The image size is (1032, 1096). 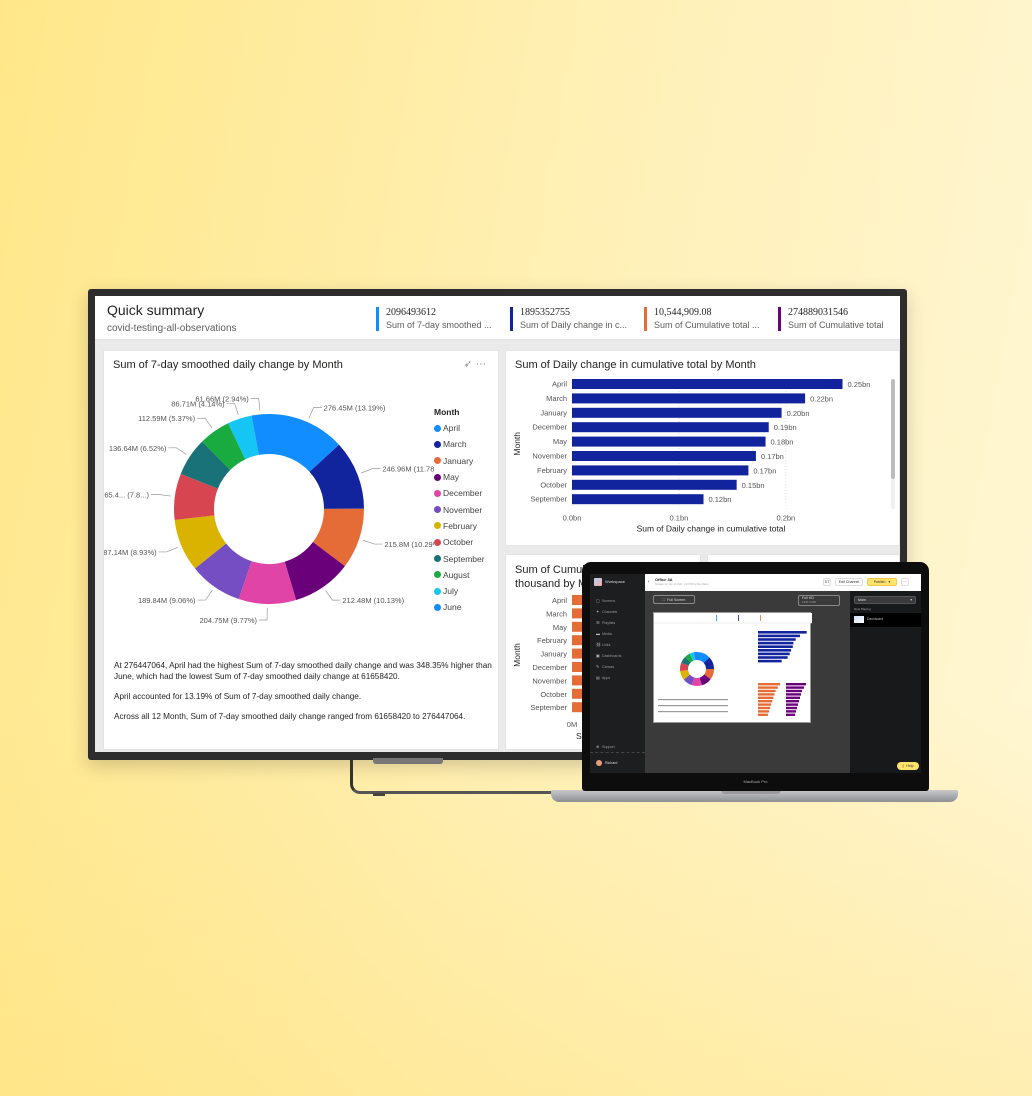 I want to click on bar-september, so click(x=638, y=499).